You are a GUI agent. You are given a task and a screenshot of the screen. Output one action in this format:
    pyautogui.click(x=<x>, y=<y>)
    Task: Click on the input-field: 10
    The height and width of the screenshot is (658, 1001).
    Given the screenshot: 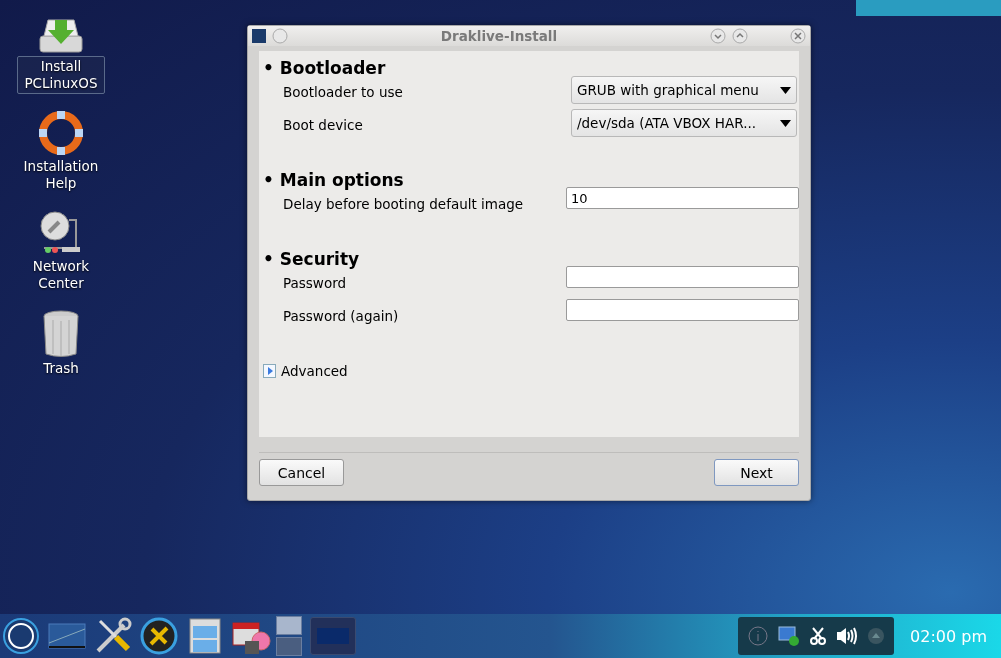 What is the action you would take?
    pyautogui.click(x=682, y=198)
    